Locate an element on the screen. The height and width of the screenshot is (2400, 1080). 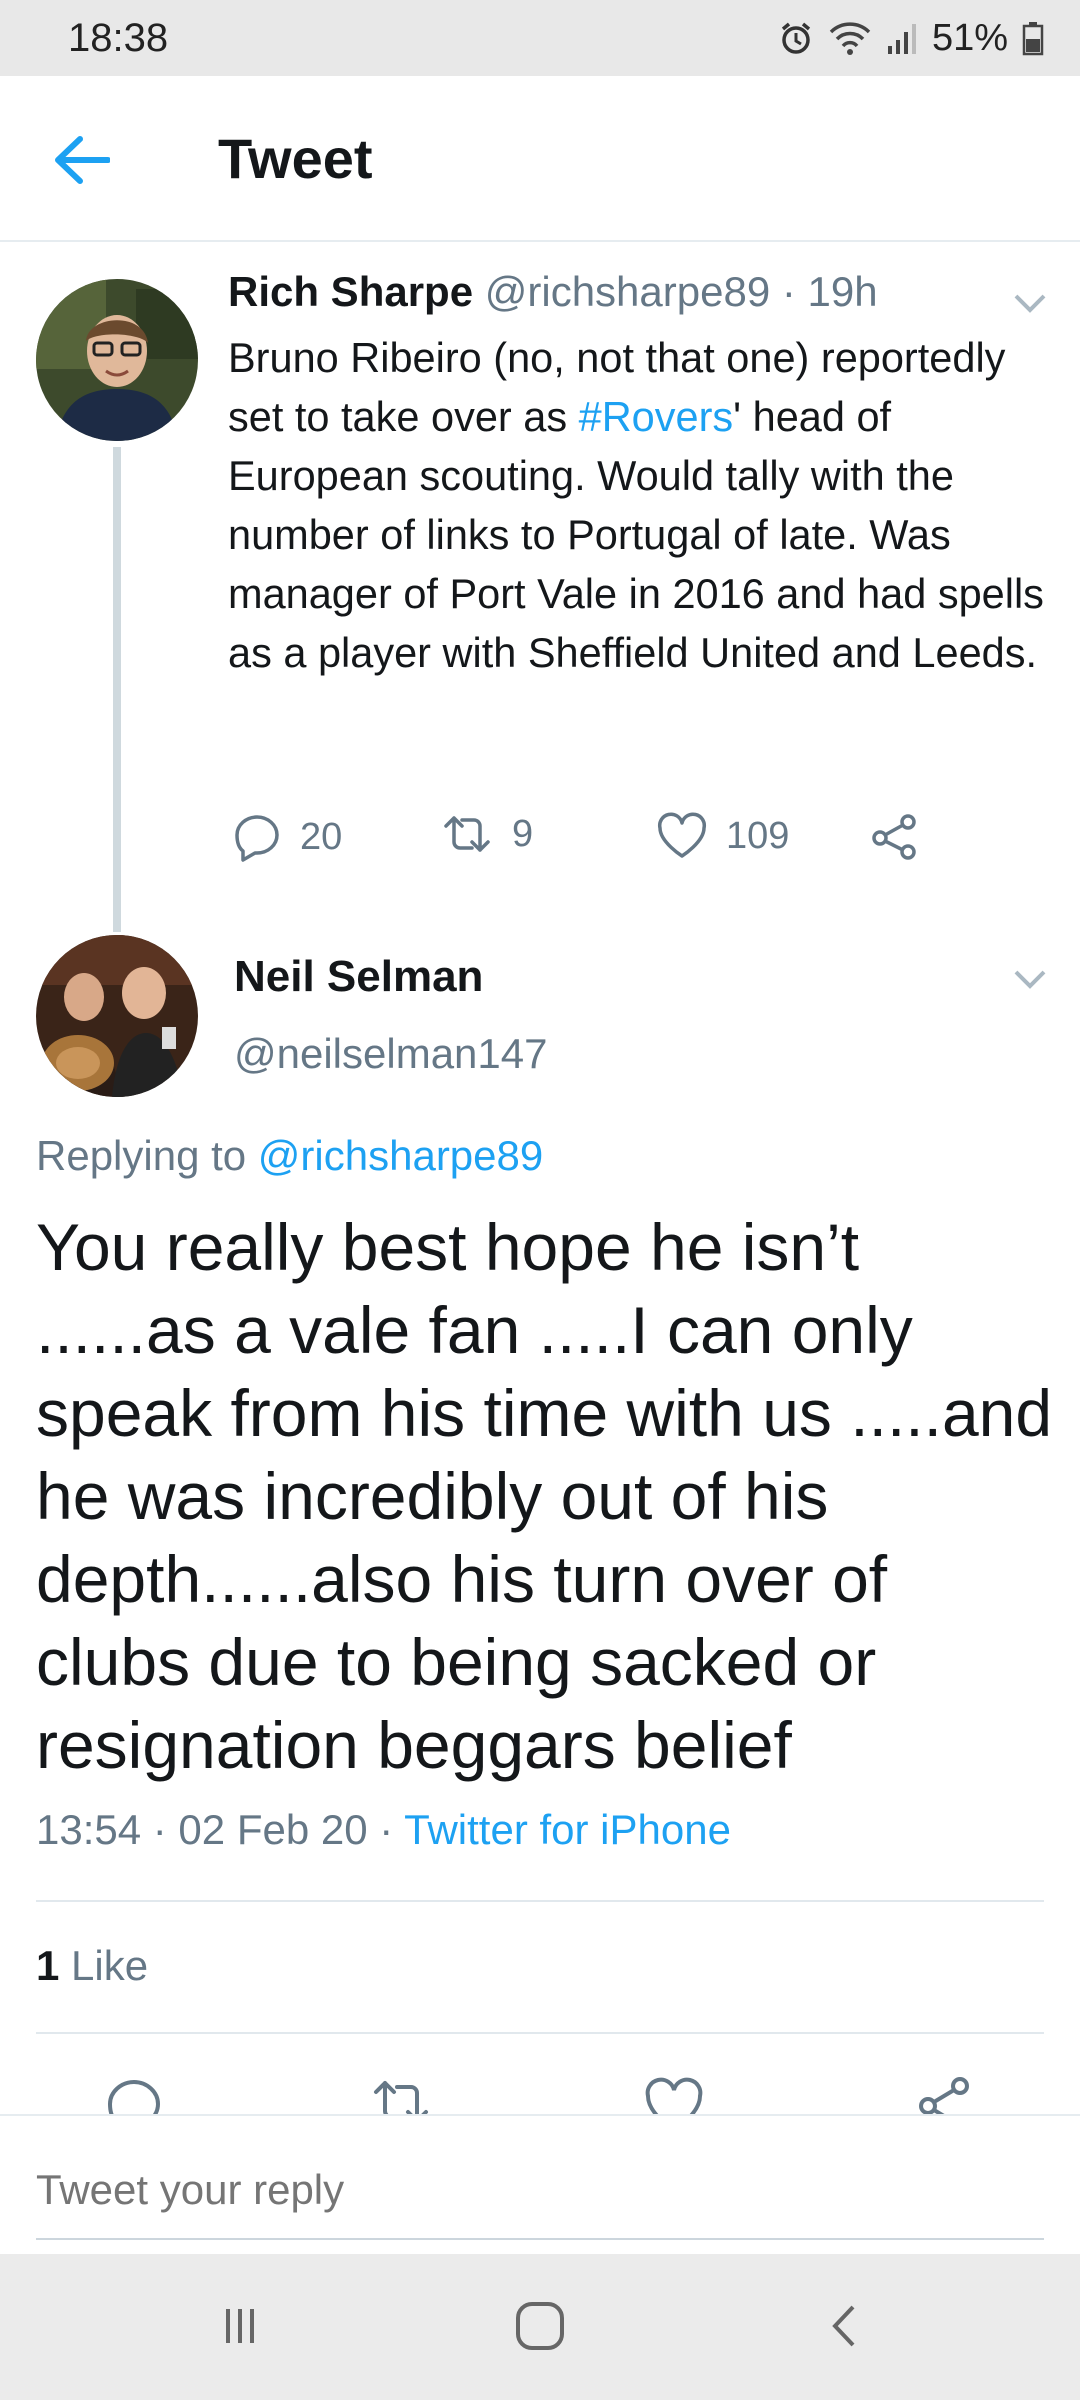
tweet1-menu-button is located at coordinates (1030, 303).